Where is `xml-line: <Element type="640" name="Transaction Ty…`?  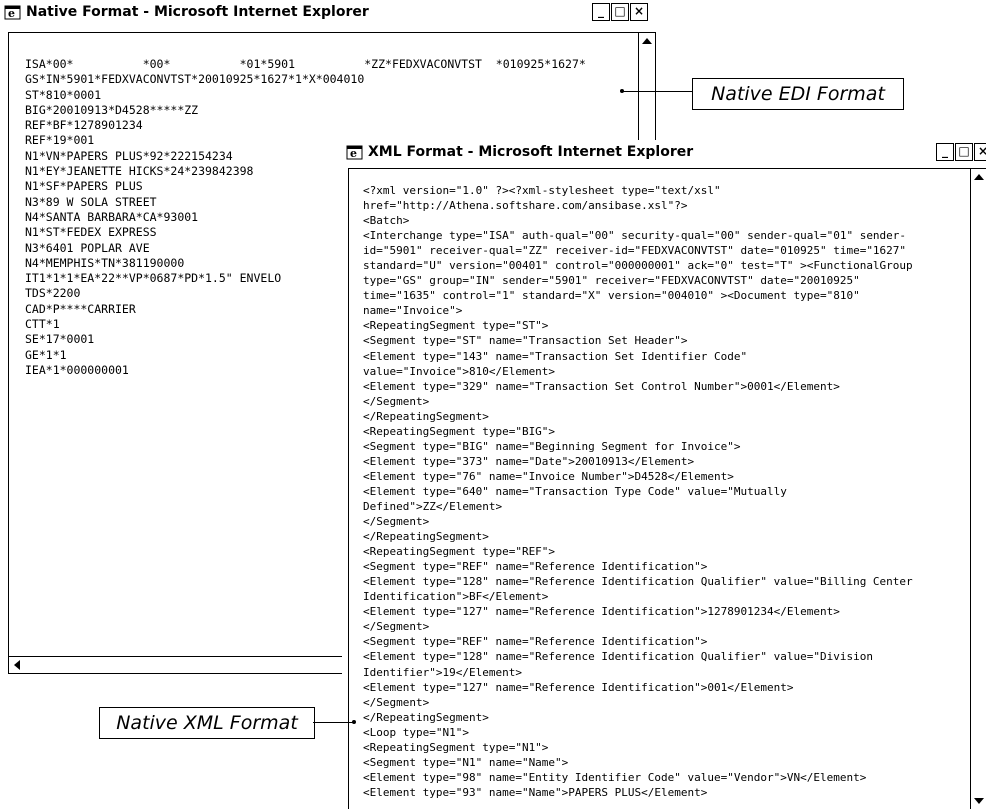
xml-line: <Element type="640" name="Transaction Ty… is located at coordinates (575, 491).